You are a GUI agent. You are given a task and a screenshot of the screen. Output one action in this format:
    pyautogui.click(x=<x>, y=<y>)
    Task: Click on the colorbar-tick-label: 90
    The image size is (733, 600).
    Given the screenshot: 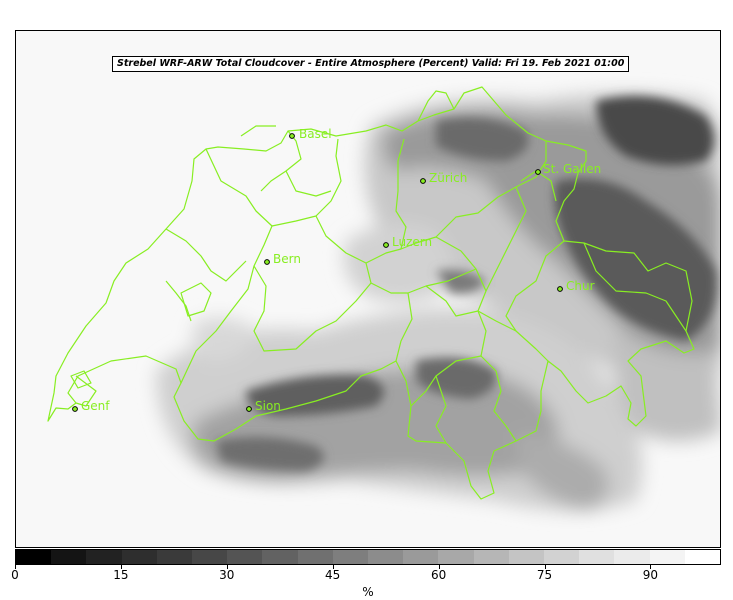 What is the action you would take?
    pyautogui.click(x=650, y=575)
    